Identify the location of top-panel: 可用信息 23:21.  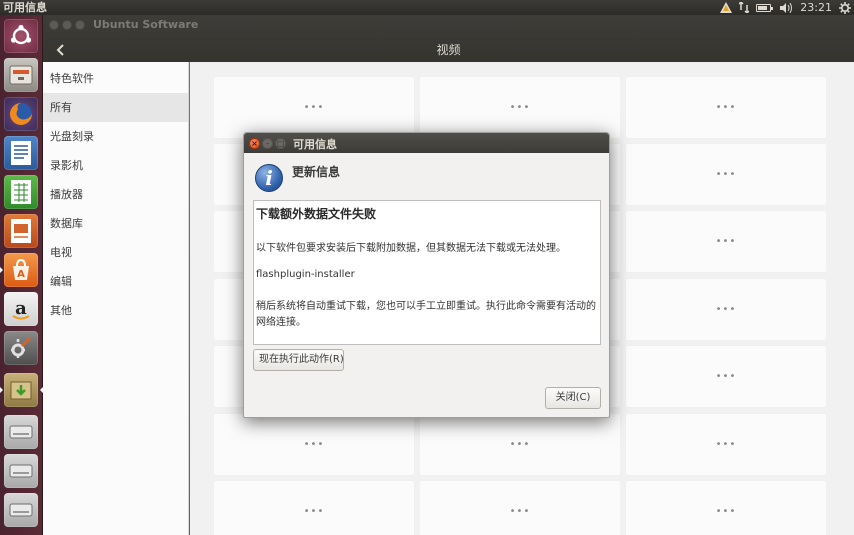
(427, 7).